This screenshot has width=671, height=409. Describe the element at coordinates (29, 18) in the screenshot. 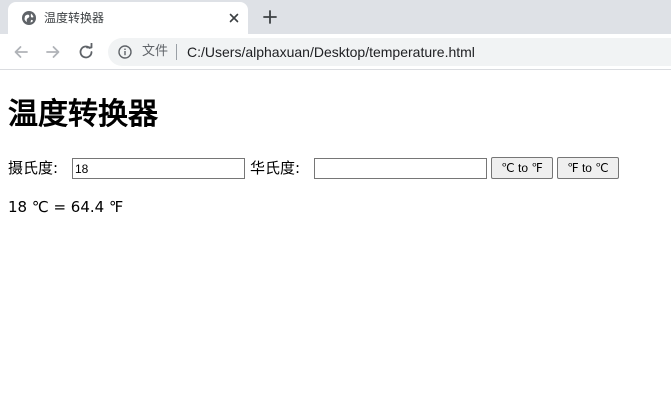

I see `globe-icon` at that location.